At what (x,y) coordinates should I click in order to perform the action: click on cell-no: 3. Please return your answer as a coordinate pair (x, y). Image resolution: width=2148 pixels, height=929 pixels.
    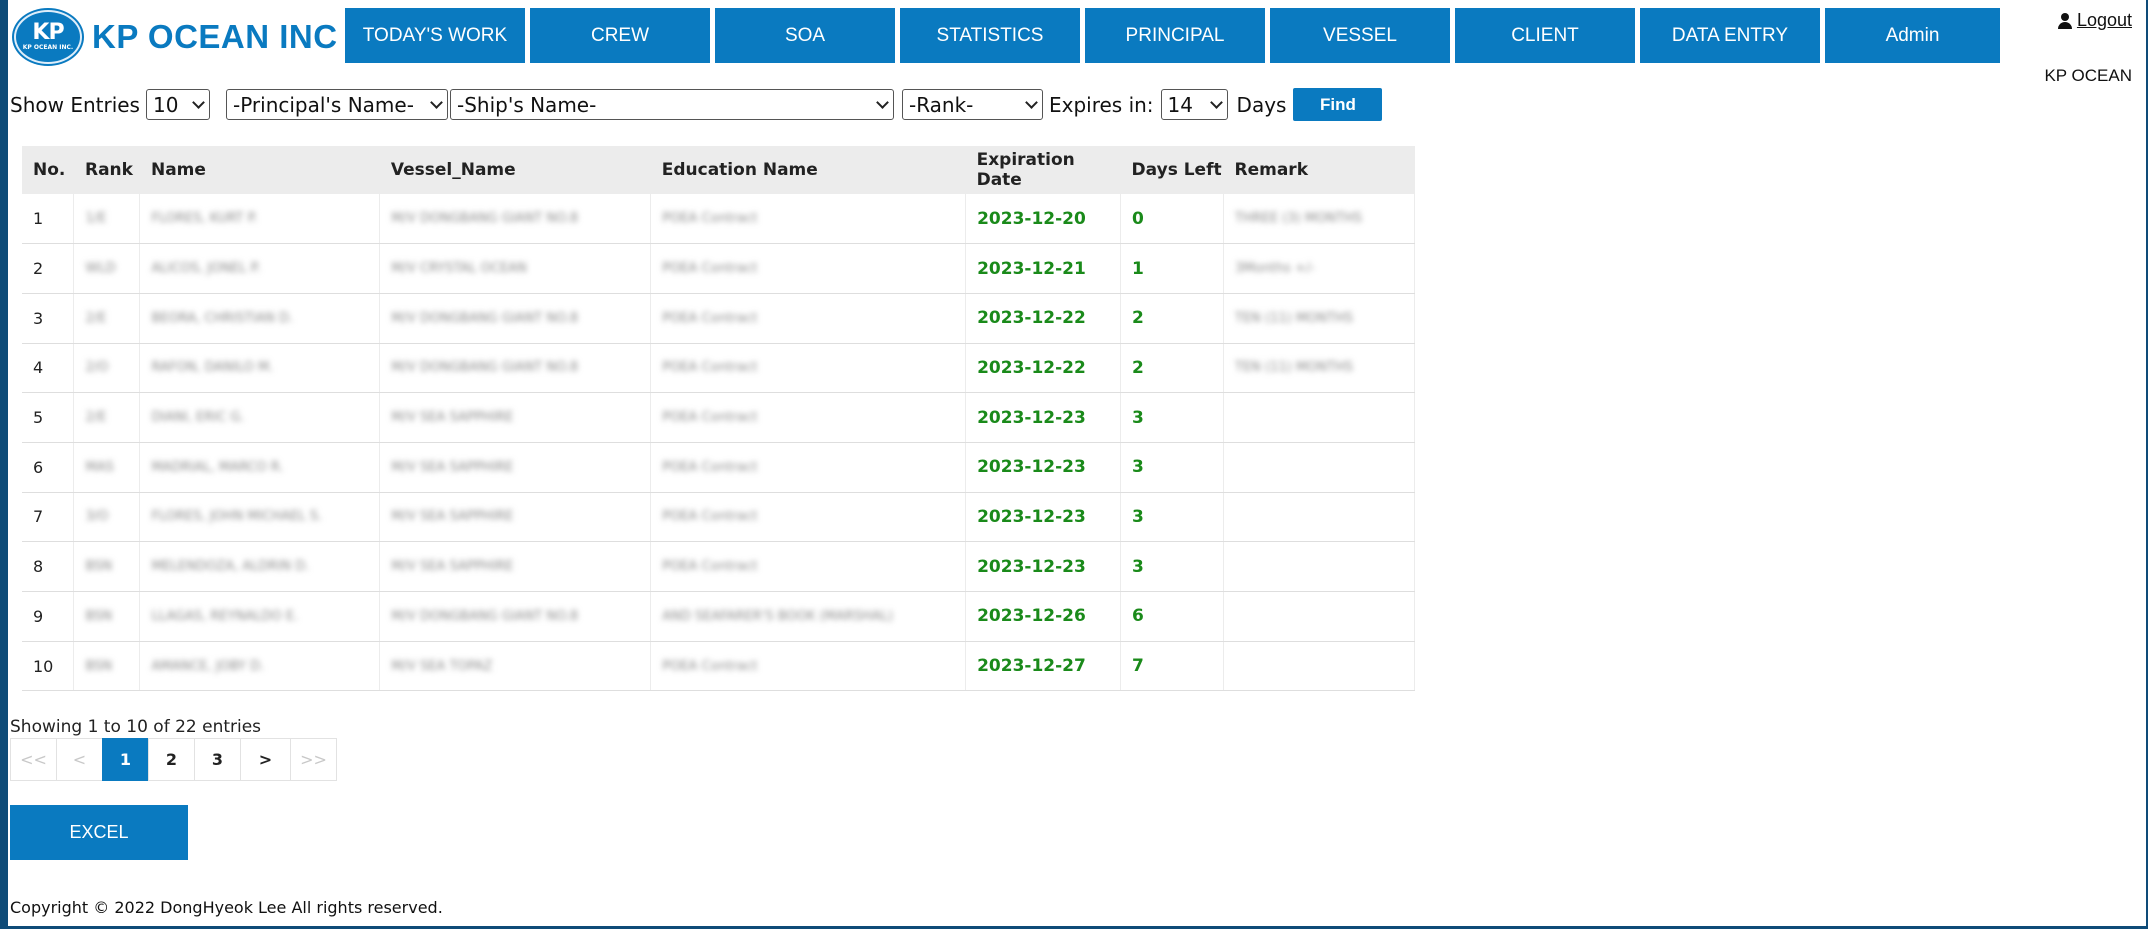
    Looking at the image, I should click on (48, 318).